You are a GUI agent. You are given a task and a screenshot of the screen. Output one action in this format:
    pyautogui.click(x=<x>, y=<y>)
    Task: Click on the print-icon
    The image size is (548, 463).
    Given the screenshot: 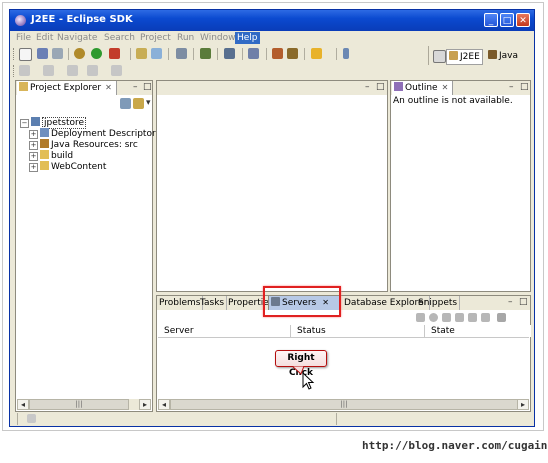 What is the action you would take?
    pyautogui.click(x=57, y=53)
    